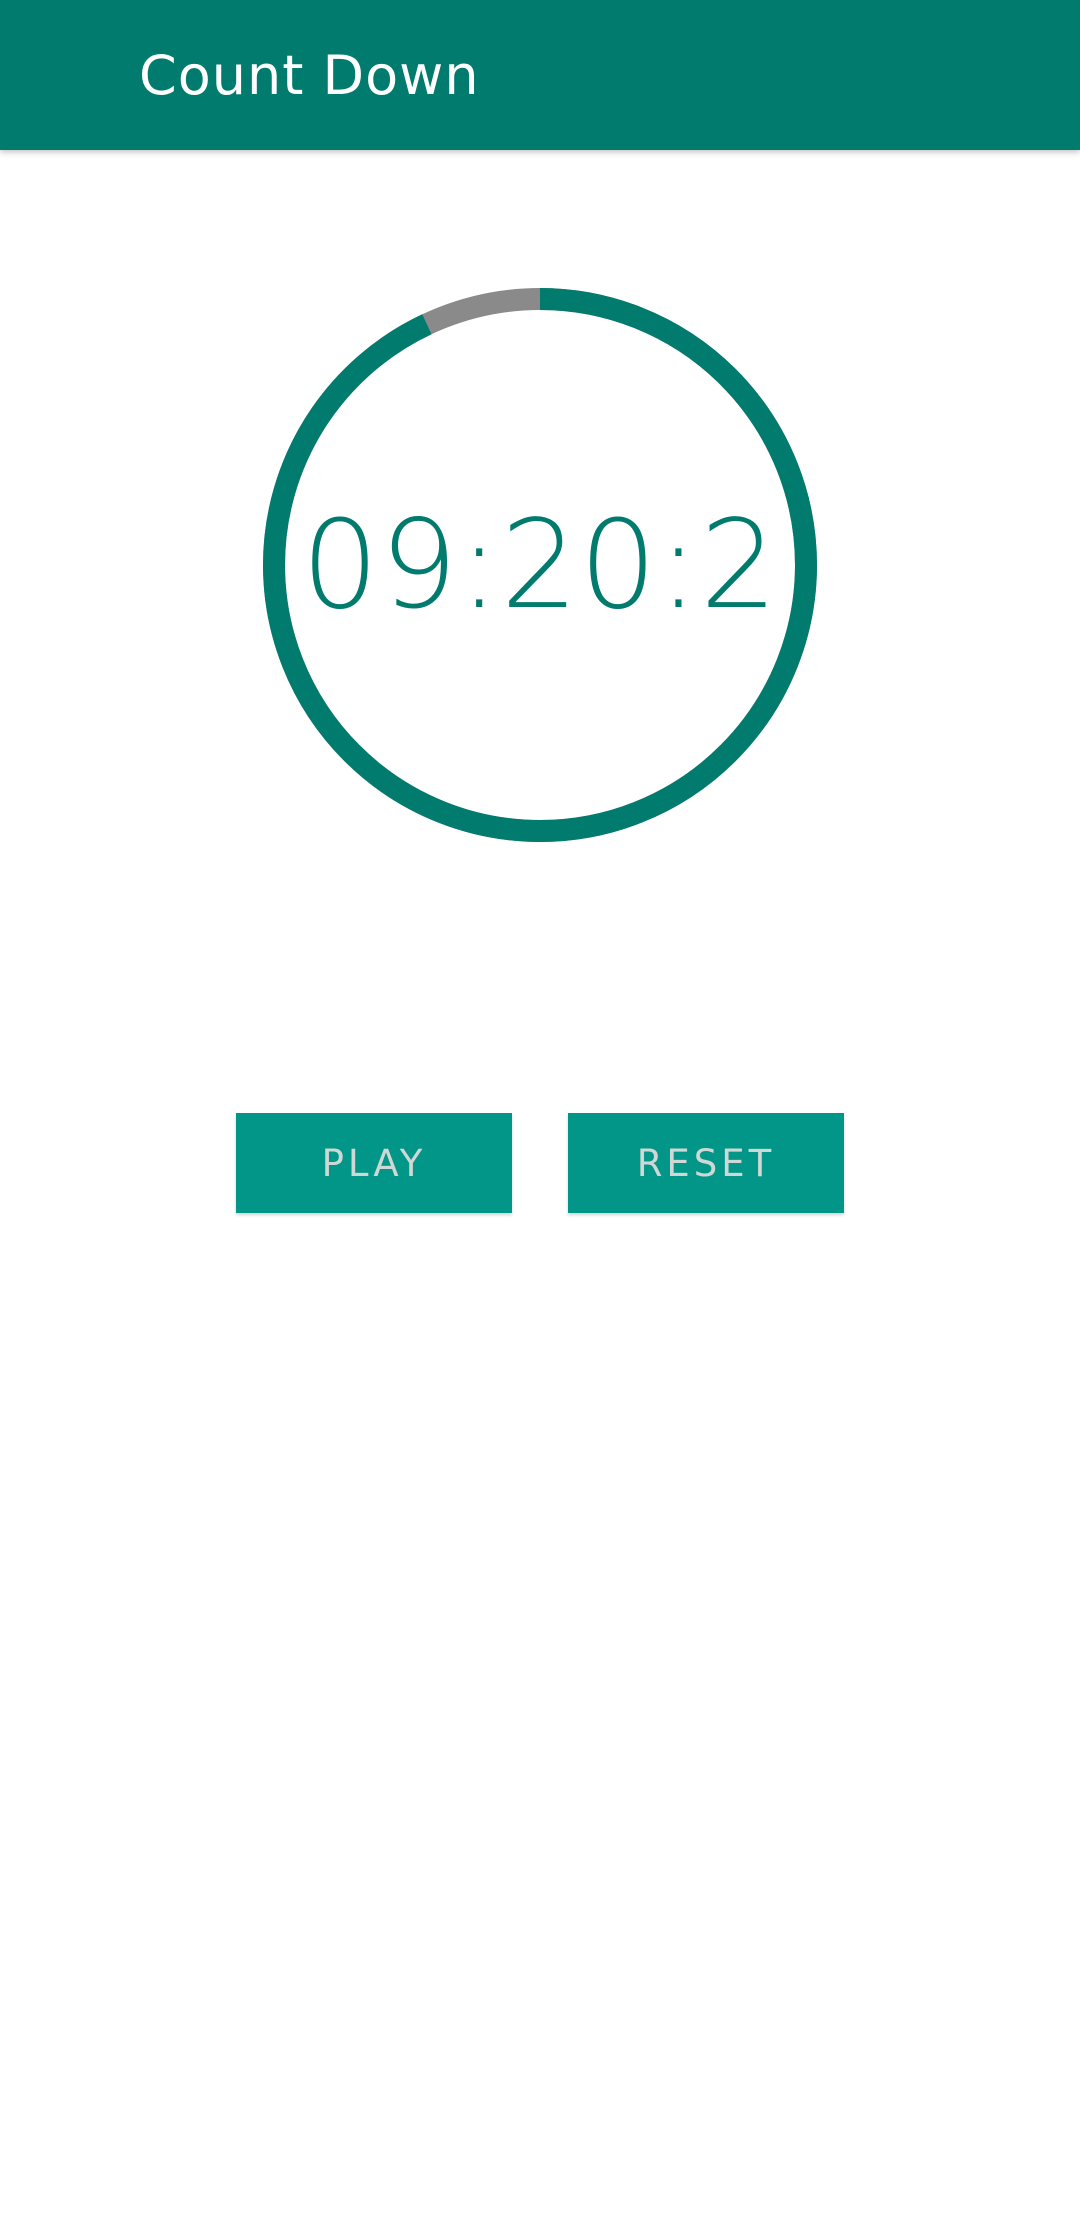 The height and width of the screenshot is (2220, 1080). What do you see at coordinates (706, 1163) in the screenshot?
I see `reset-button: RESET` at bounding box center [706, 1163].